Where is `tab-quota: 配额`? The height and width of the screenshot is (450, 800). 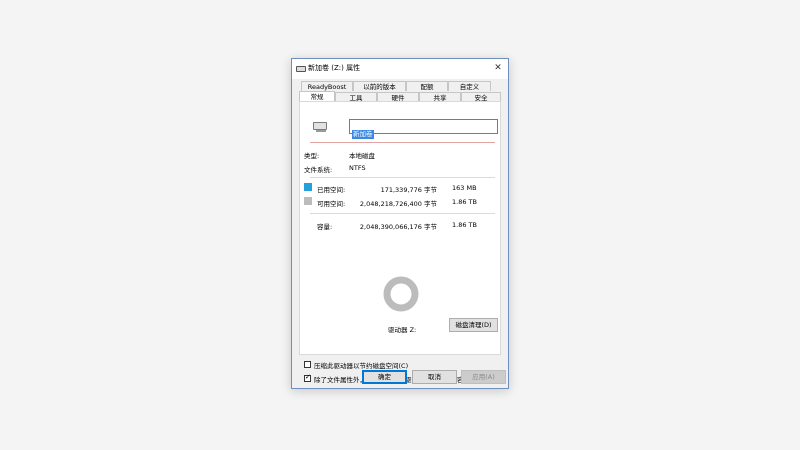 tab-quota: 配额 is located at coordinates (427, 86).